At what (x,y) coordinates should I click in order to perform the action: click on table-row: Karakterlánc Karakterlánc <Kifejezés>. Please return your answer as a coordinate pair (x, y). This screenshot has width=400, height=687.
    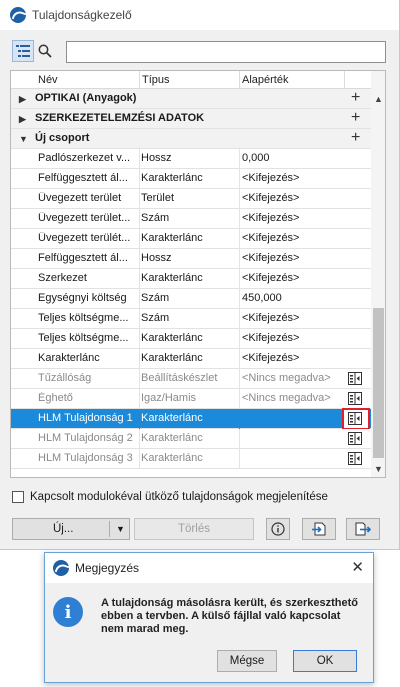
    Looking at the image, I should click on (191, 359).